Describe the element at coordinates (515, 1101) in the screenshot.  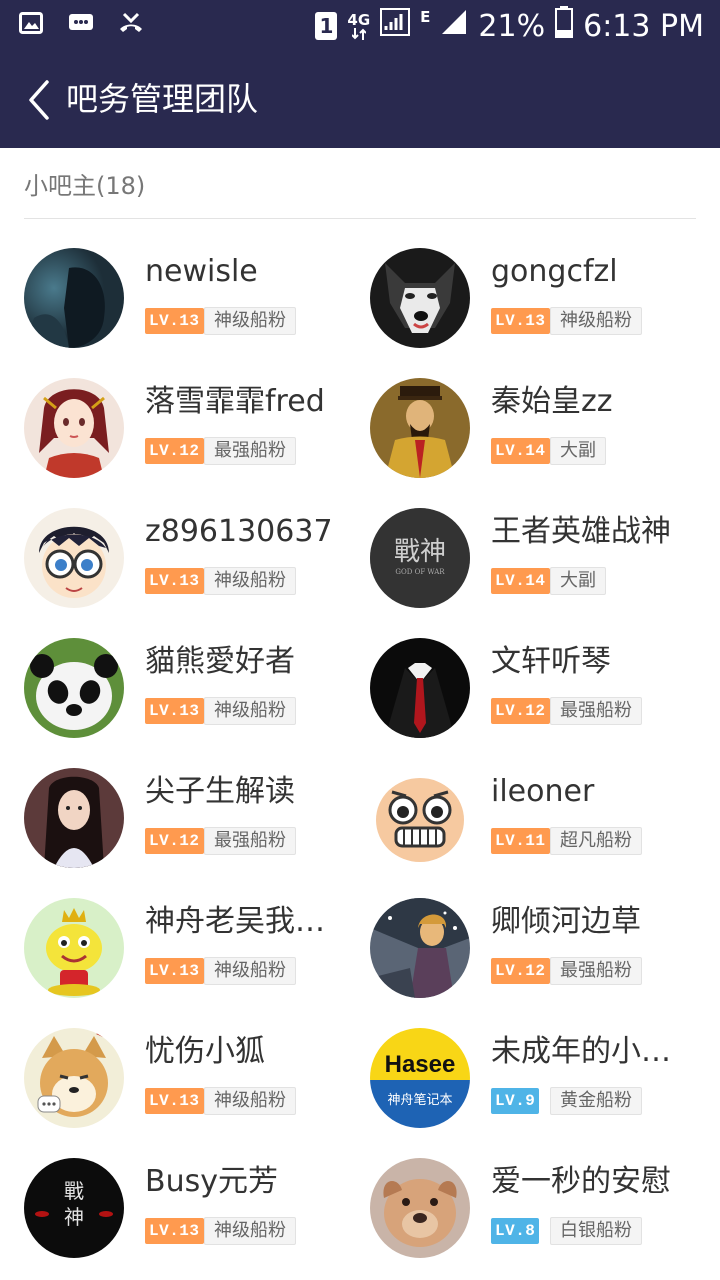
I see `level-badge: LV.9` at that location.